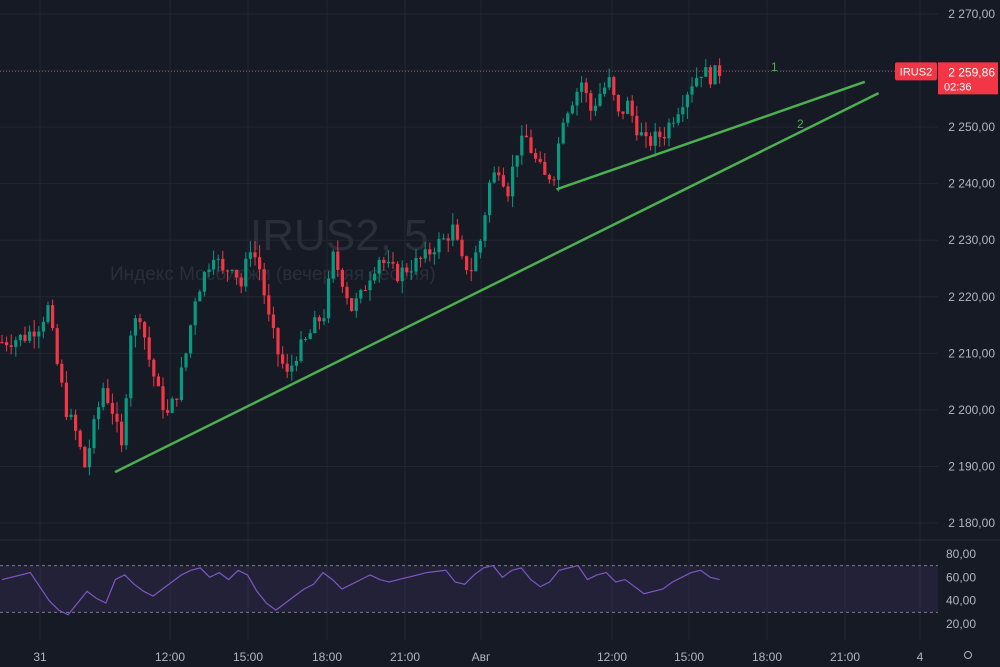  Describe the element at coordinates (971, 523) in the screenshot. I see `y-tick-label: 2 180,00` at that location.